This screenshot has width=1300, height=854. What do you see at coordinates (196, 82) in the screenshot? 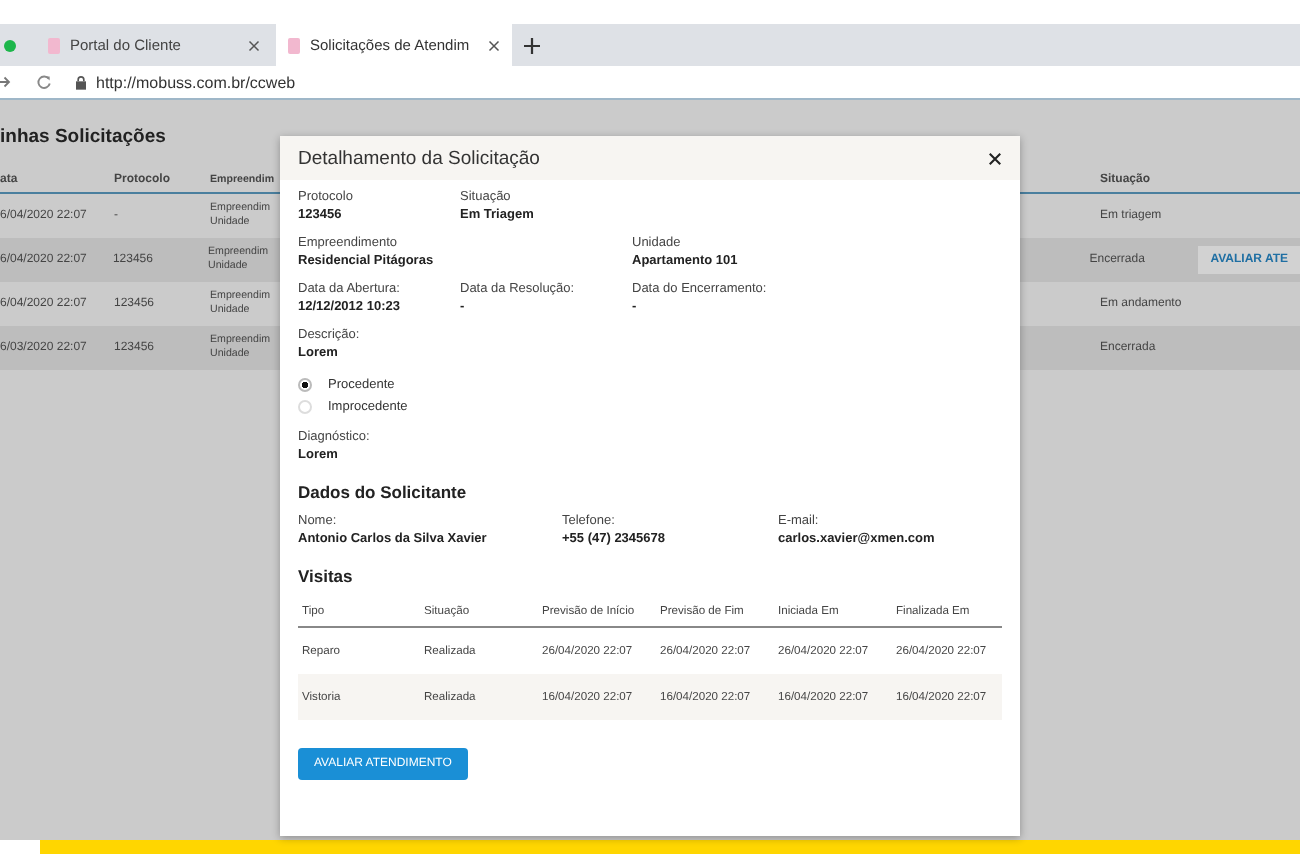
I see `url-field: http://mobuss.com.br/ccweb` at bounding box center [196, 82].